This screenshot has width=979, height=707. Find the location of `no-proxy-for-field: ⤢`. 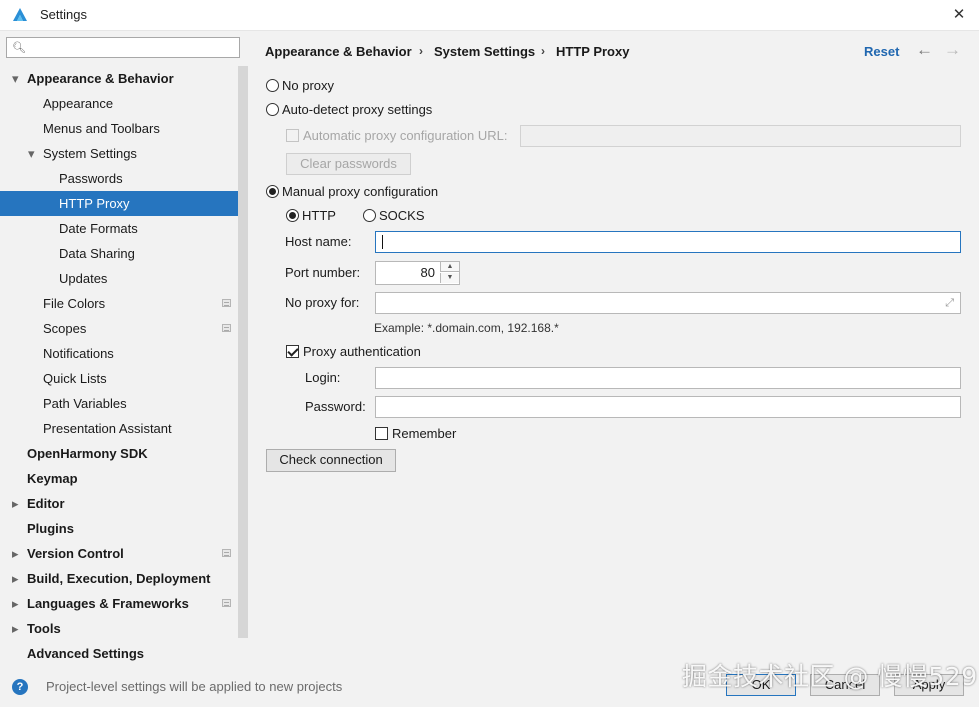

no-proxy-for-field: ⤢ is located at coordinates (668, 303).